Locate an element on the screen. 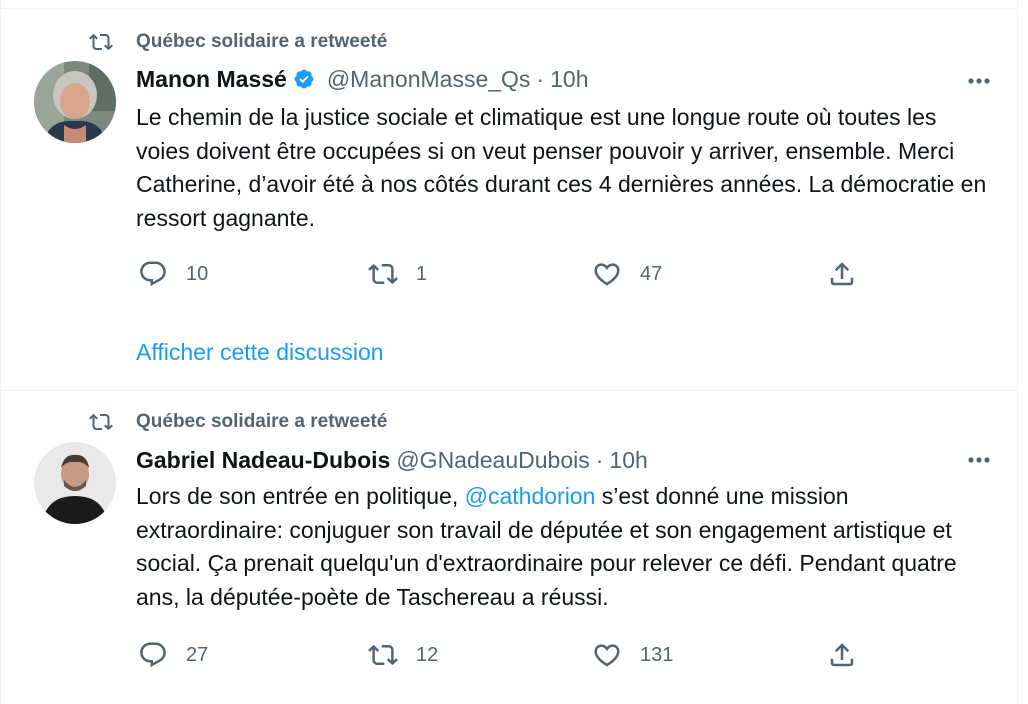  retweet-count: 12 is located at coordinates (427, 654).